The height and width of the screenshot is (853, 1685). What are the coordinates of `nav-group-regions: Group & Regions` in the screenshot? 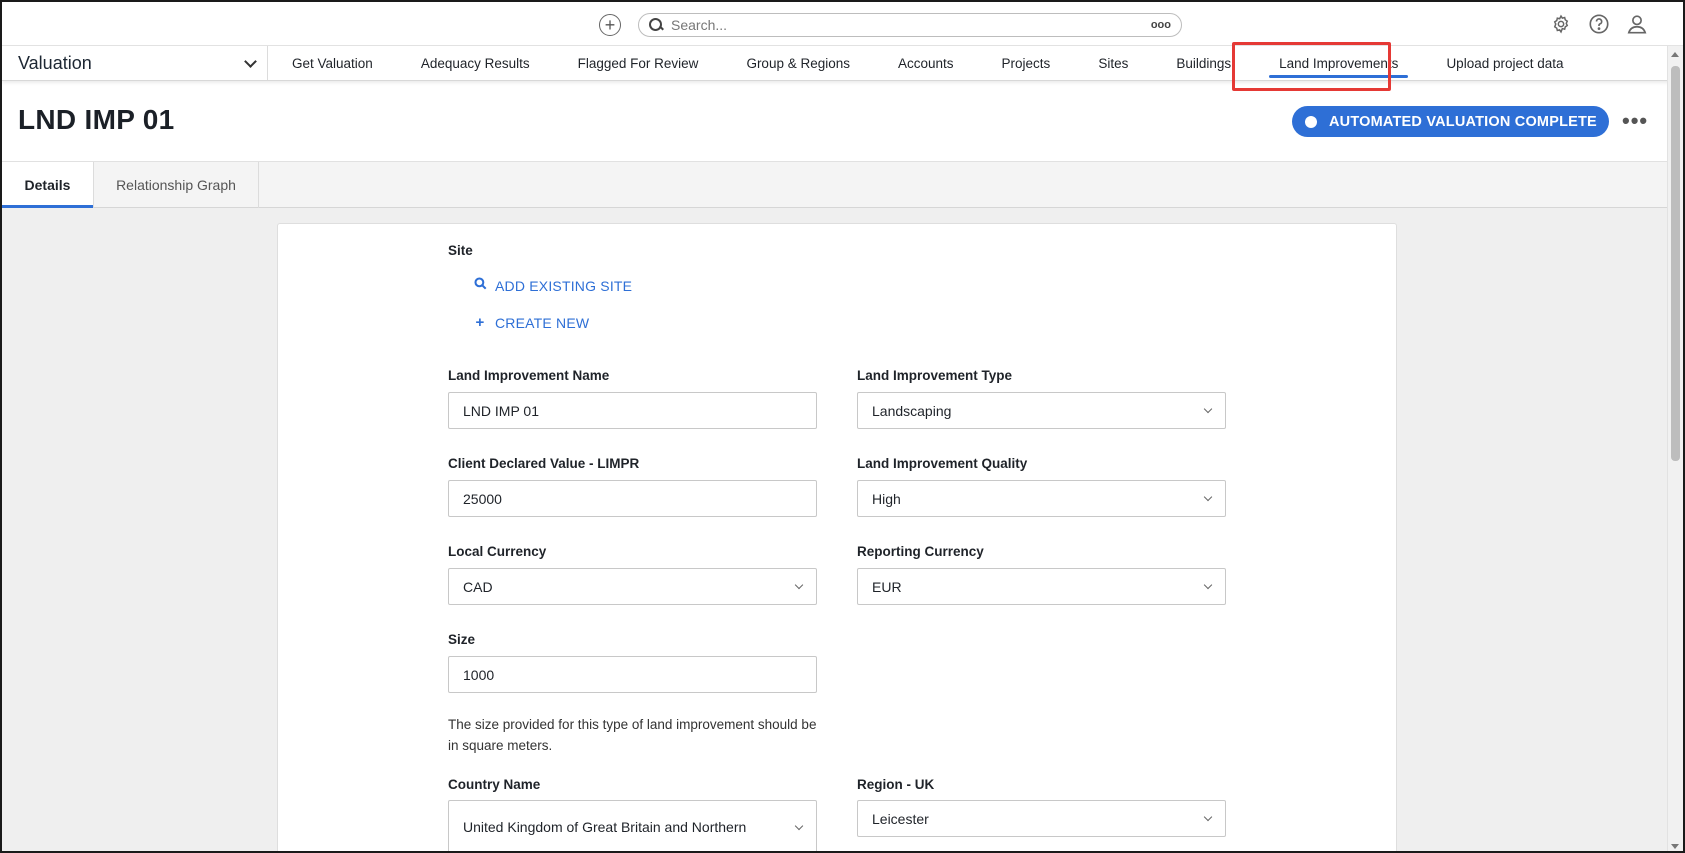 It's located at (798, 63).